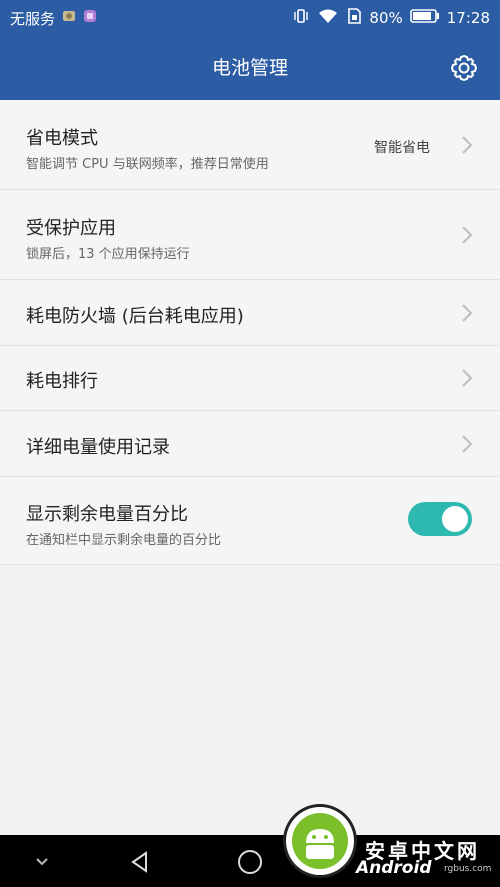  I want to click on list-item-show-battery-percentage: 显示剩余电量百分比 在通知栏中显示剩余电量的百分比, so click(250, 521).